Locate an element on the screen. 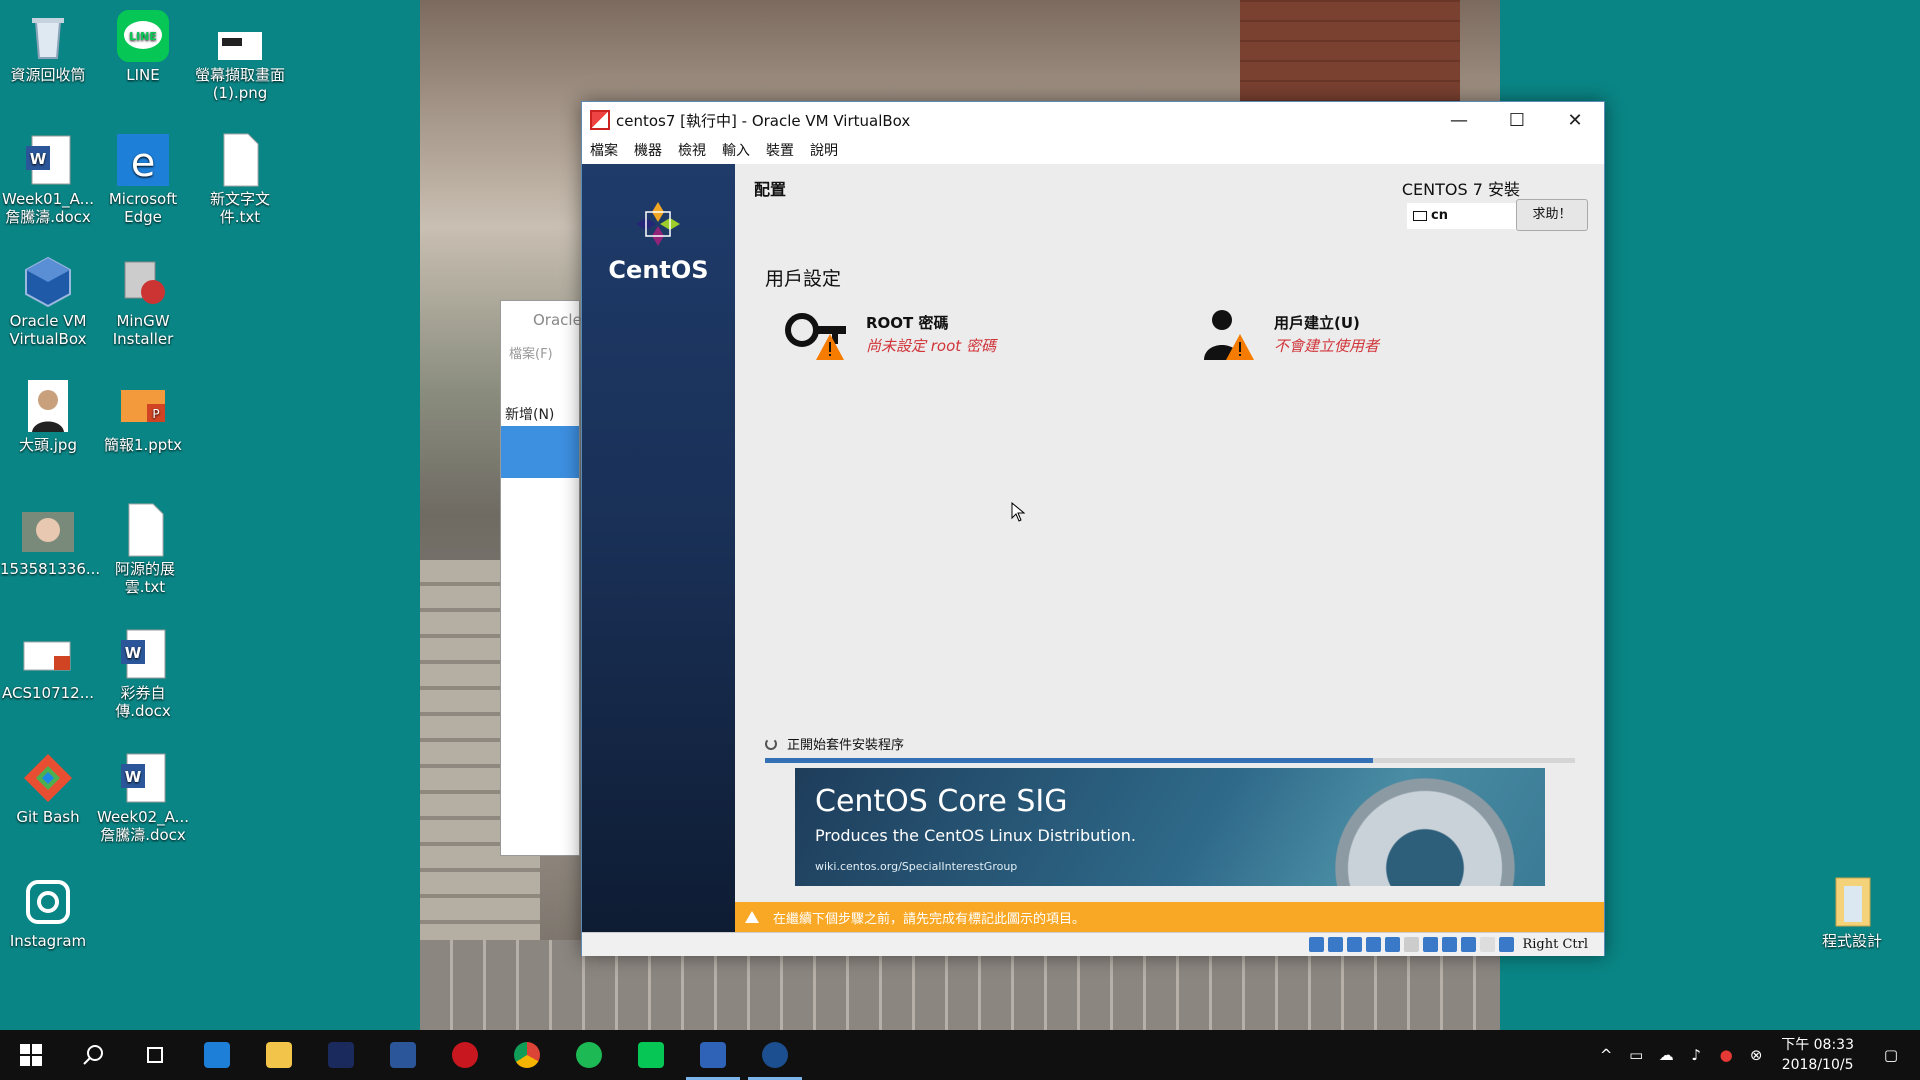 This screenshot has height=1080, width=1920. svg-text: P is located at coordinates (155, 414).